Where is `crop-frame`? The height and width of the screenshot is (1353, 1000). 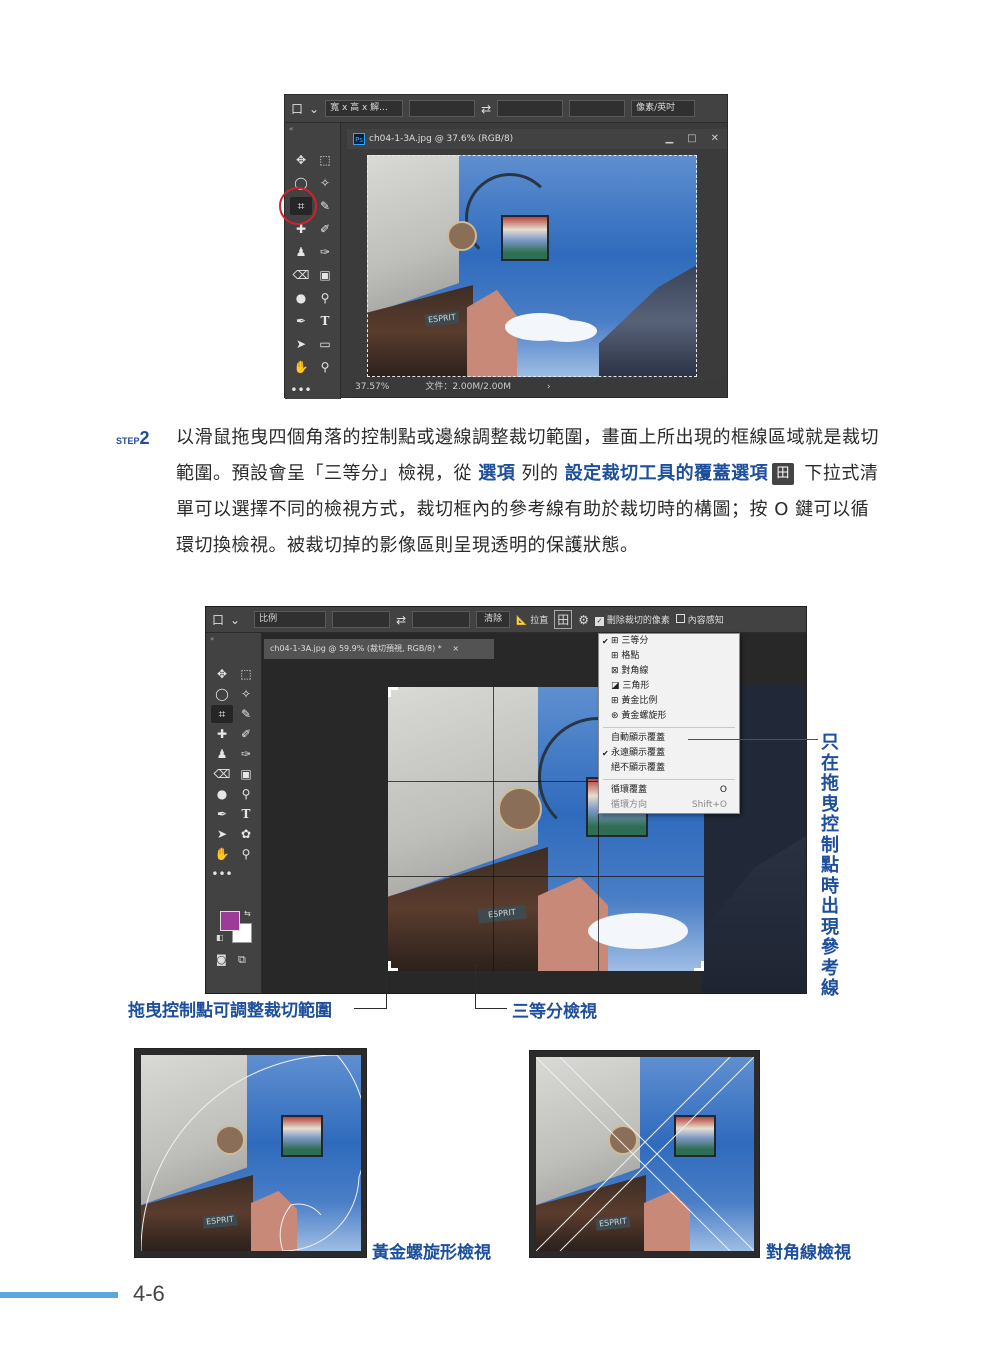 crop-frame is located at coordinates (532, 266).